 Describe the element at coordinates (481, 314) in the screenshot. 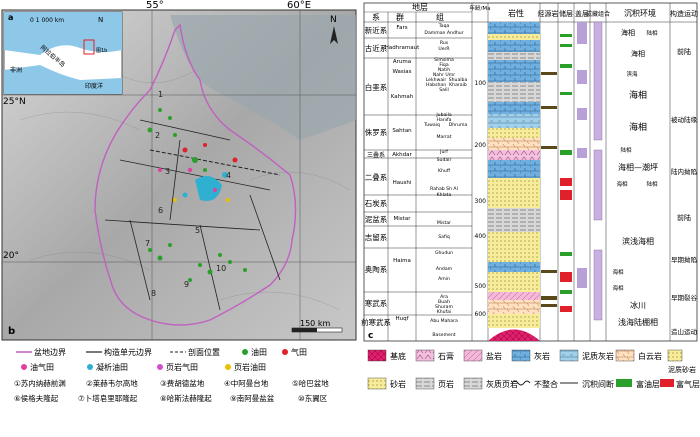

I see `svg-text: 600` at that location.